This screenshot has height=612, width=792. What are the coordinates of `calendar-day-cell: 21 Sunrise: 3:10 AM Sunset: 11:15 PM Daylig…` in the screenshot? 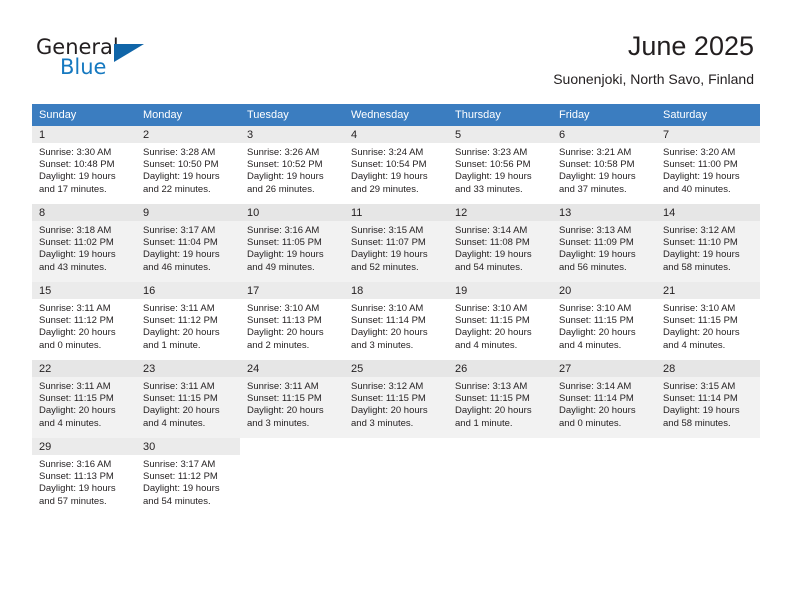 It's located at (708, 321).